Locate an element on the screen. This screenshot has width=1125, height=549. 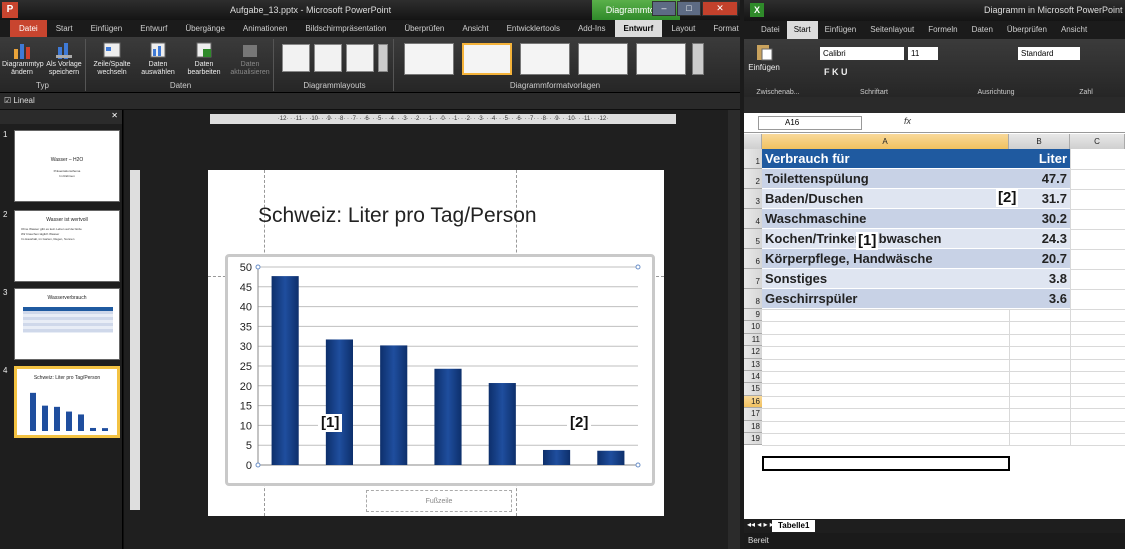
refresh-data-button: Daten aktualisieren is located at coordinates (250, 59).